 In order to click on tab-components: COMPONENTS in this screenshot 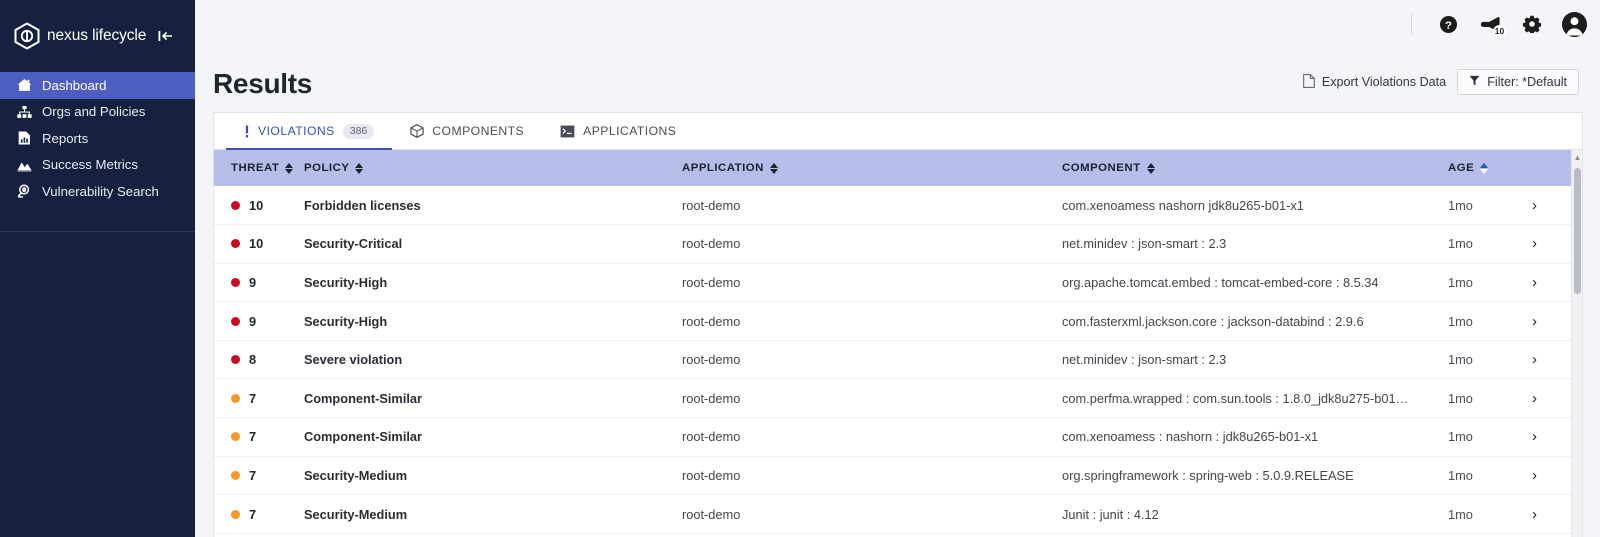, I will do `click(467, 131)`.